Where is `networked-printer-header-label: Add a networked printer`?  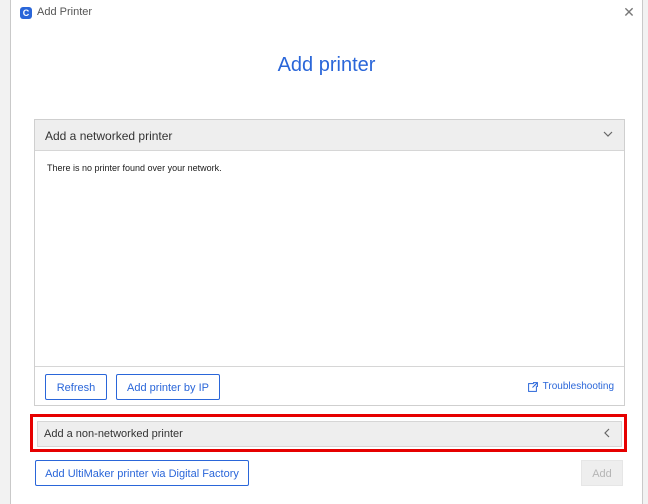 networked-printer-header-label: Add a networked printer is located at coordinates (109, 136).